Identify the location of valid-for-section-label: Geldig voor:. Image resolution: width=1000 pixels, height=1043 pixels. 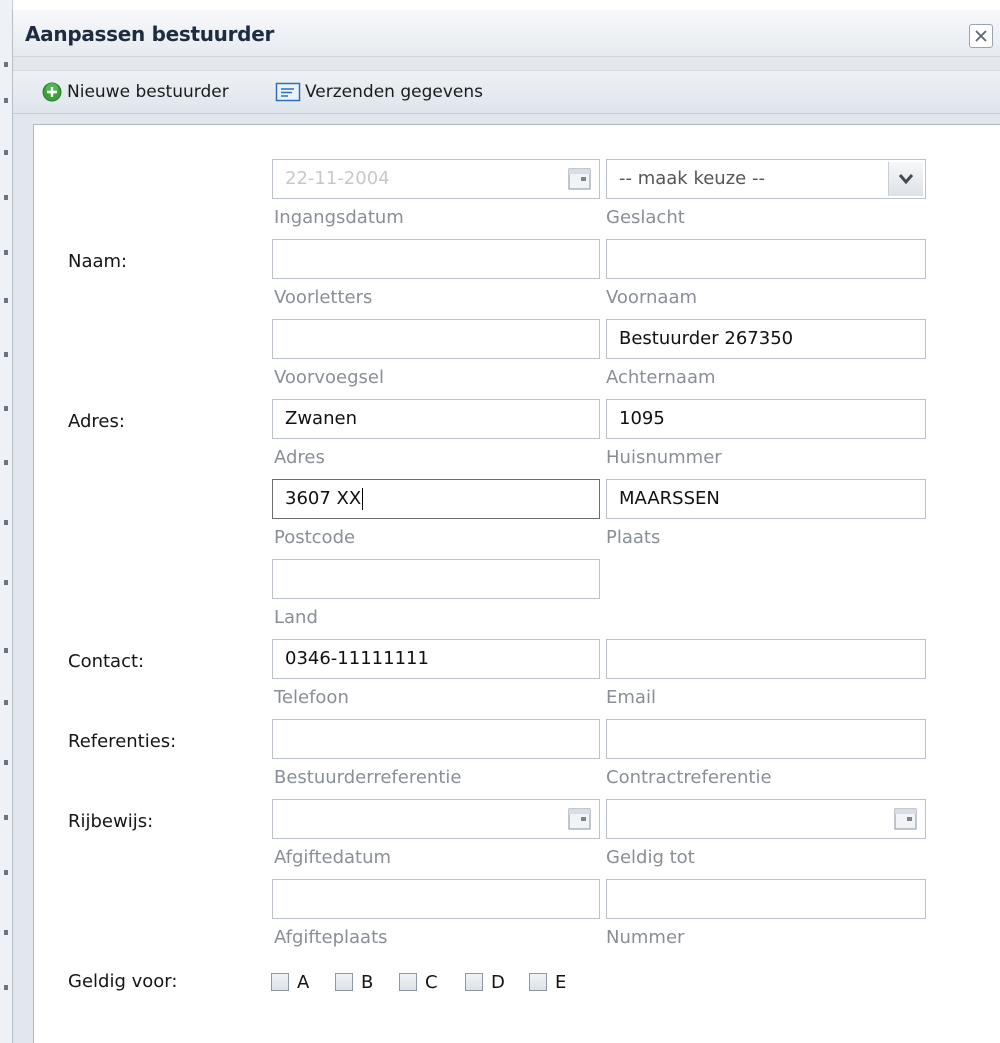
(123, 981).